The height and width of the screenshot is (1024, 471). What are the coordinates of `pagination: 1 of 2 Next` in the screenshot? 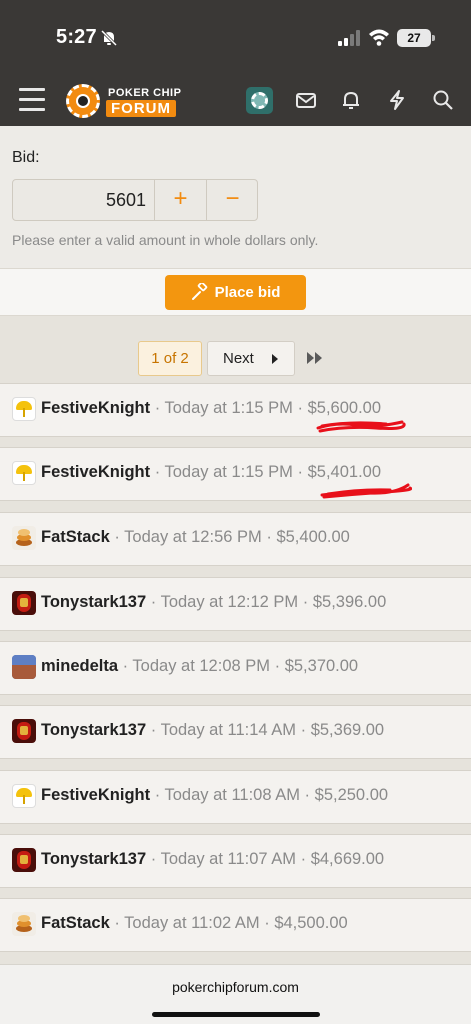 It's located at (235, 350).